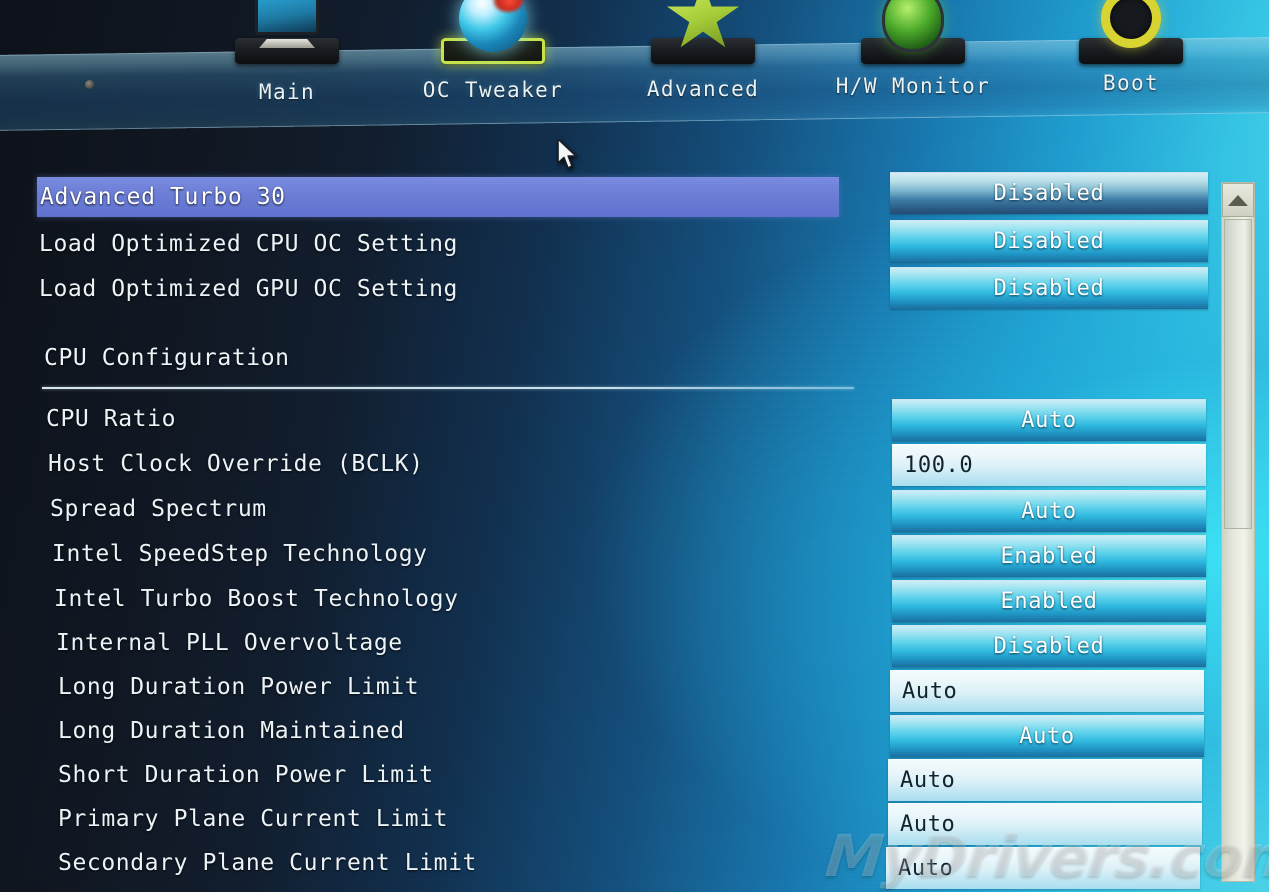  I want to click on nav-item-hw-monitor: H/W Monitor, so click(913, 61).